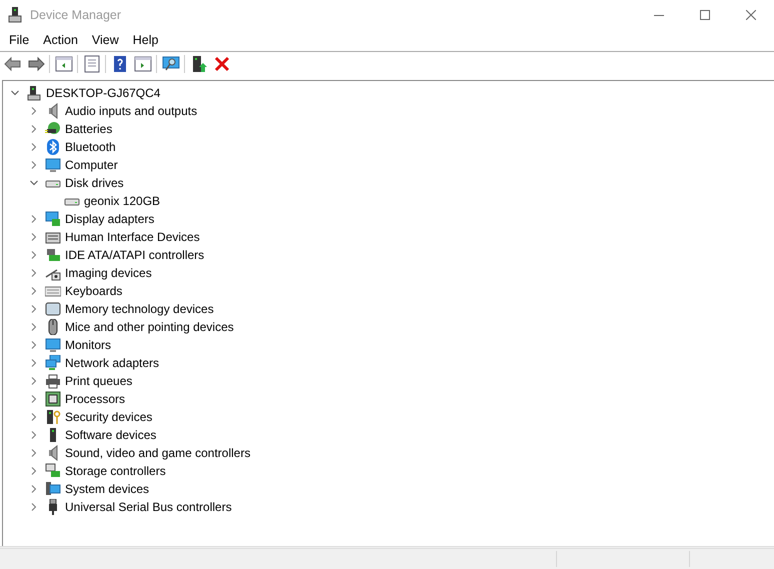  I want to click on computer-tower-icon, so click(34, 93).